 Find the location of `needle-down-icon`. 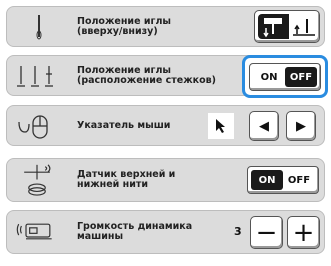

needle-down-icon is located at coordinates (304, 26).